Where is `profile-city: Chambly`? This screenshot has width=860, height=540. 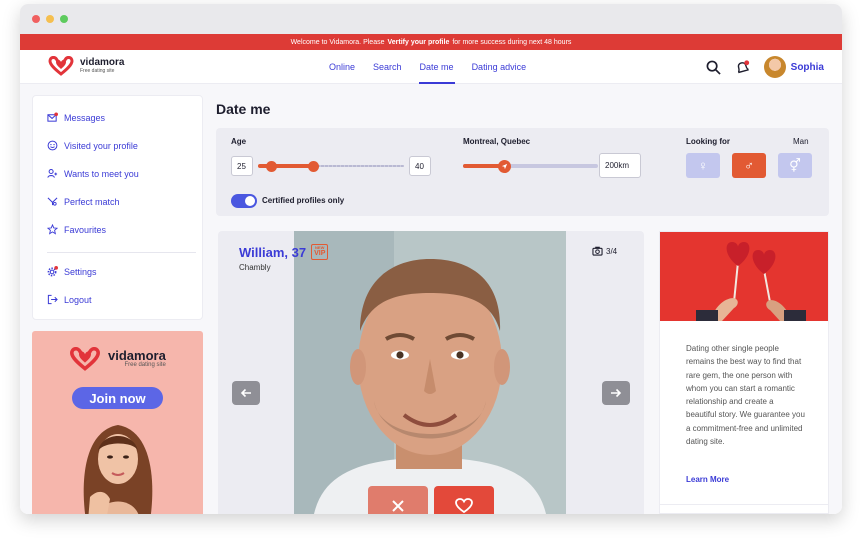 profile-city: Chambly is located at coordinates (255, 267).